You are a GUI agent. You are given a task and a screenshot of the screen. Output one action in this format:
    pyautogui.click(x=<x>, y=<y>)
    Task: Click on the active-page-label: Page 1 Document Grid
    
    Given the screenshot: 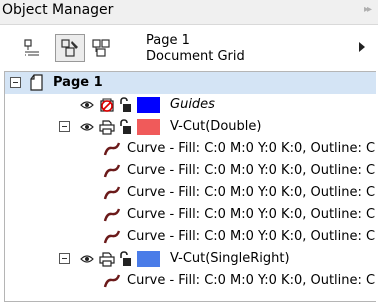 What is the action you would take?
    pyautogui.click(x=195, y=49)
    